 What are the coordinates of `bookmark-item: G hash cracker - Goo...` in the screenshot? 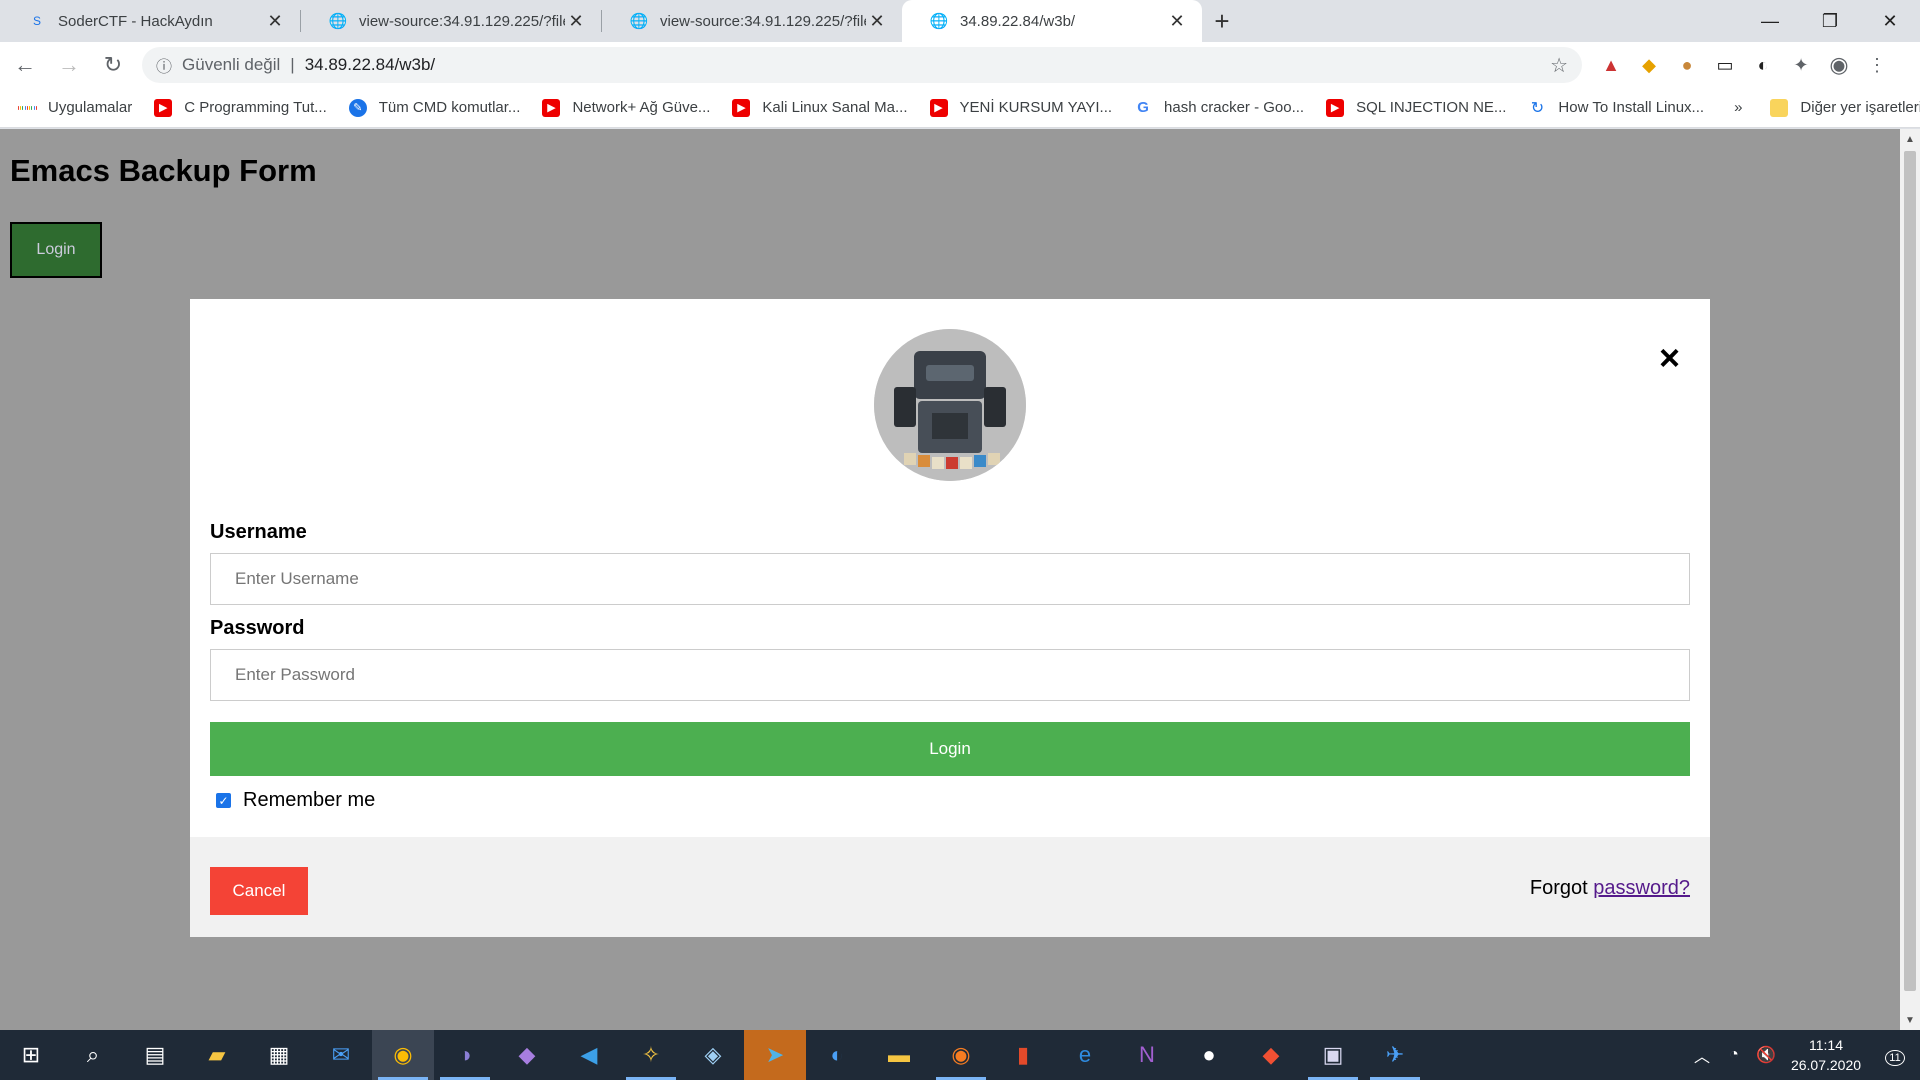 It's located at (1219, 108).